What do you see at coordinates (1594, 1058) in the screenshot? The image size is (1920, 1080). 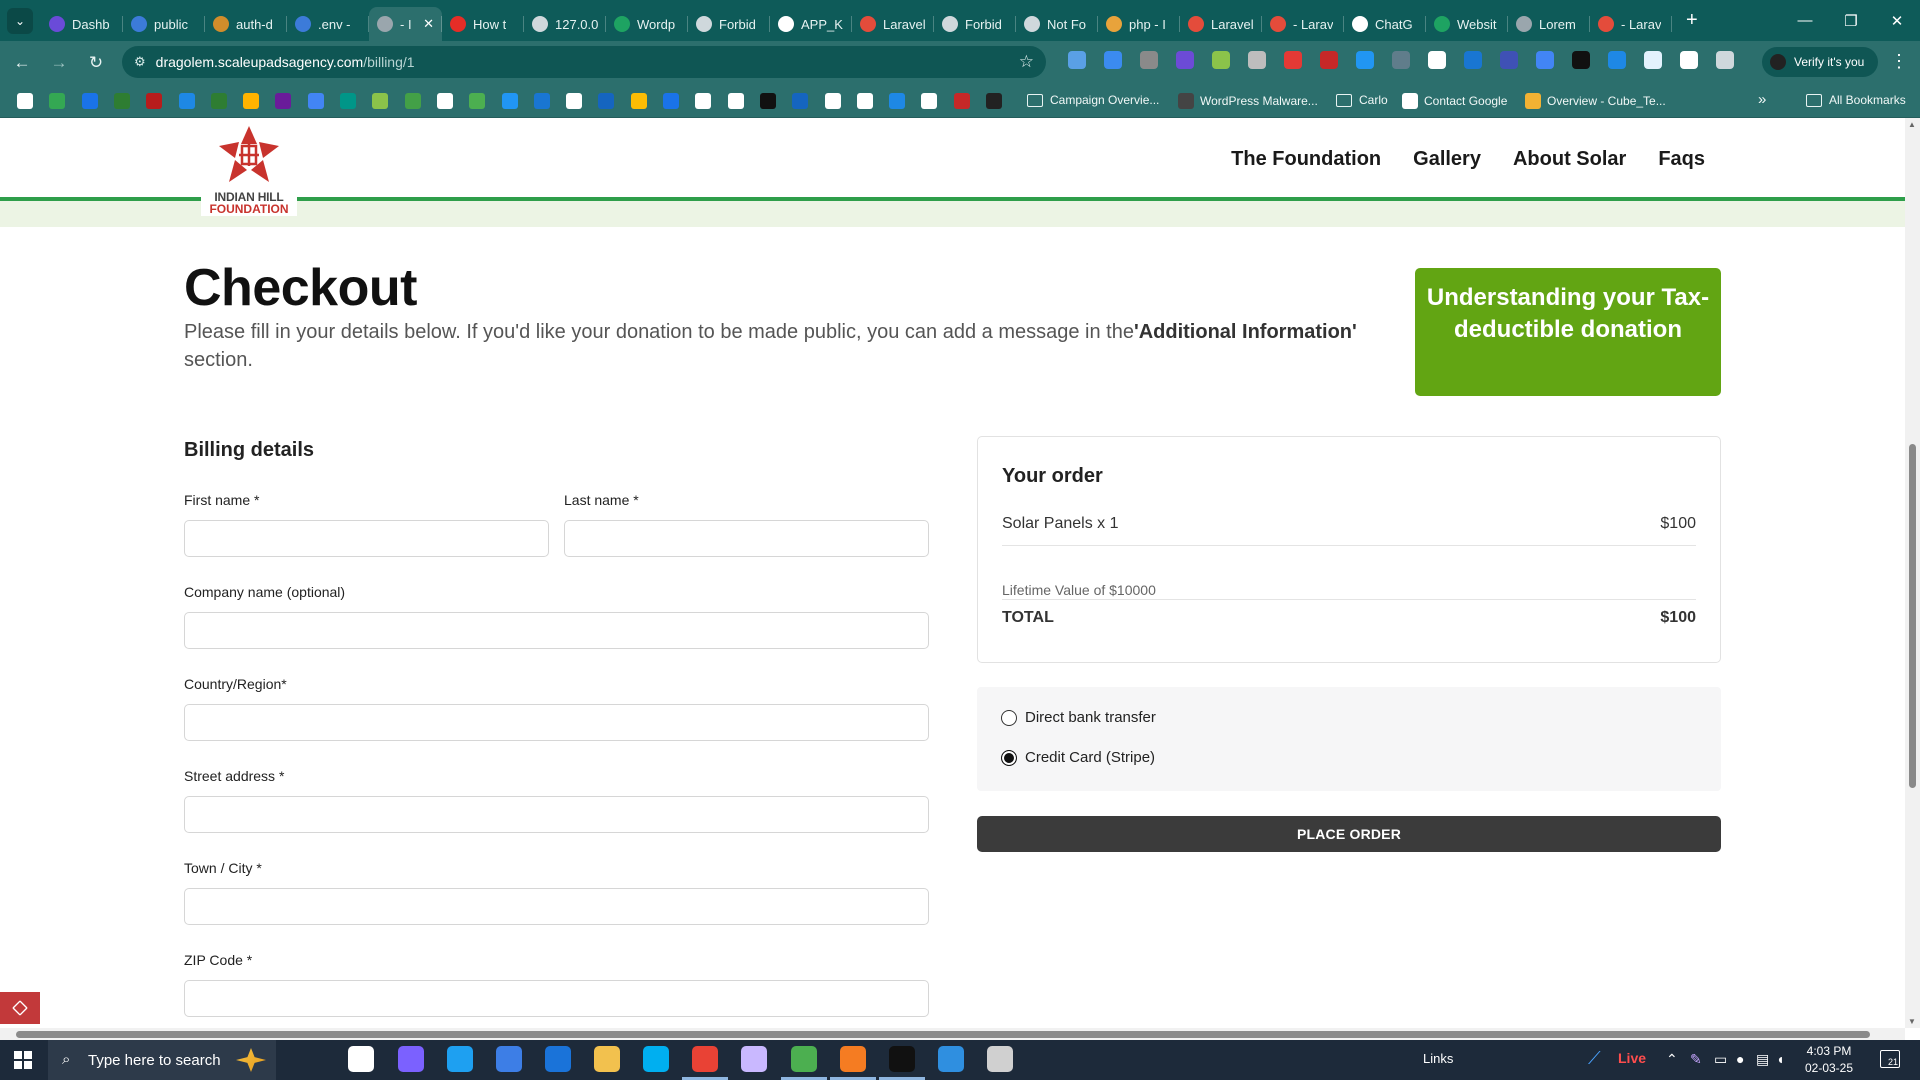 I see `weather-icon: ⟋` at bounding box center [1594, 1058].